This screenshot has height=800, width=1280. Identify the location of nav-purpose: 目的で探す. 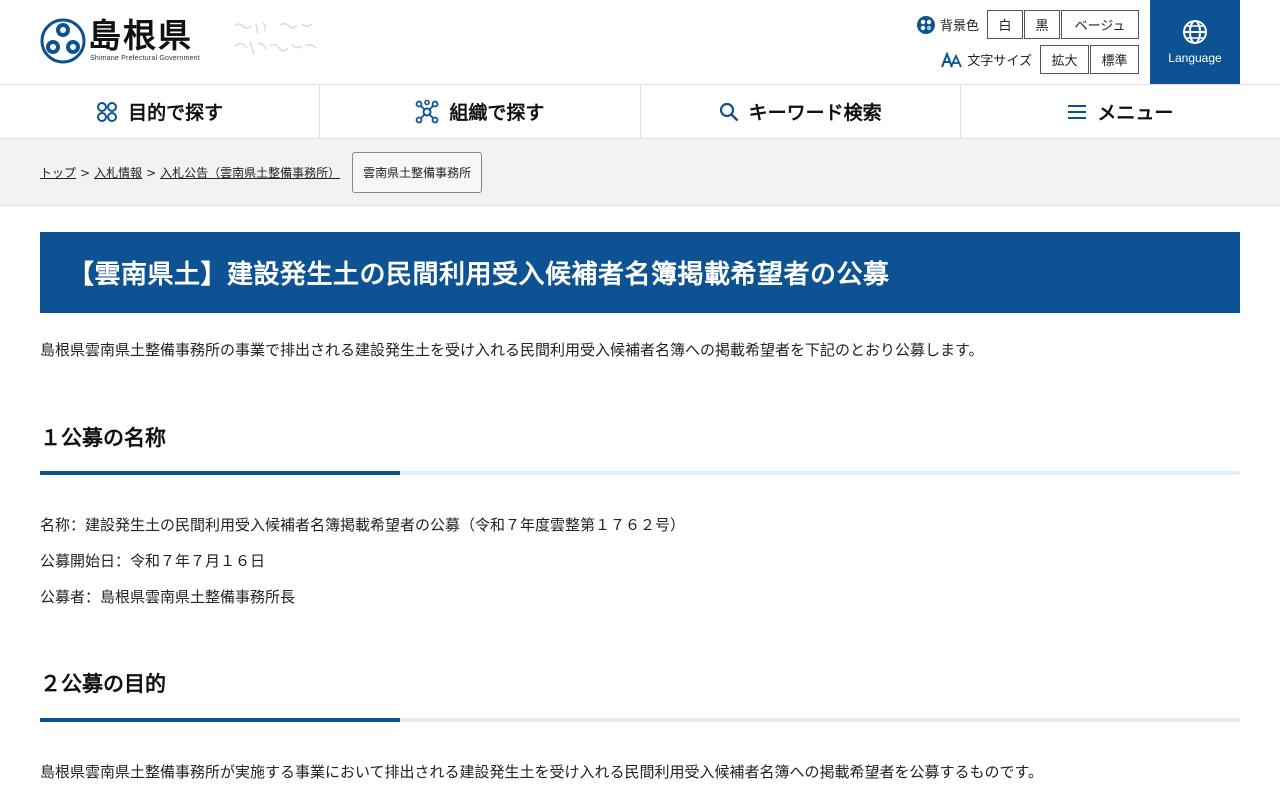
(160, 111).